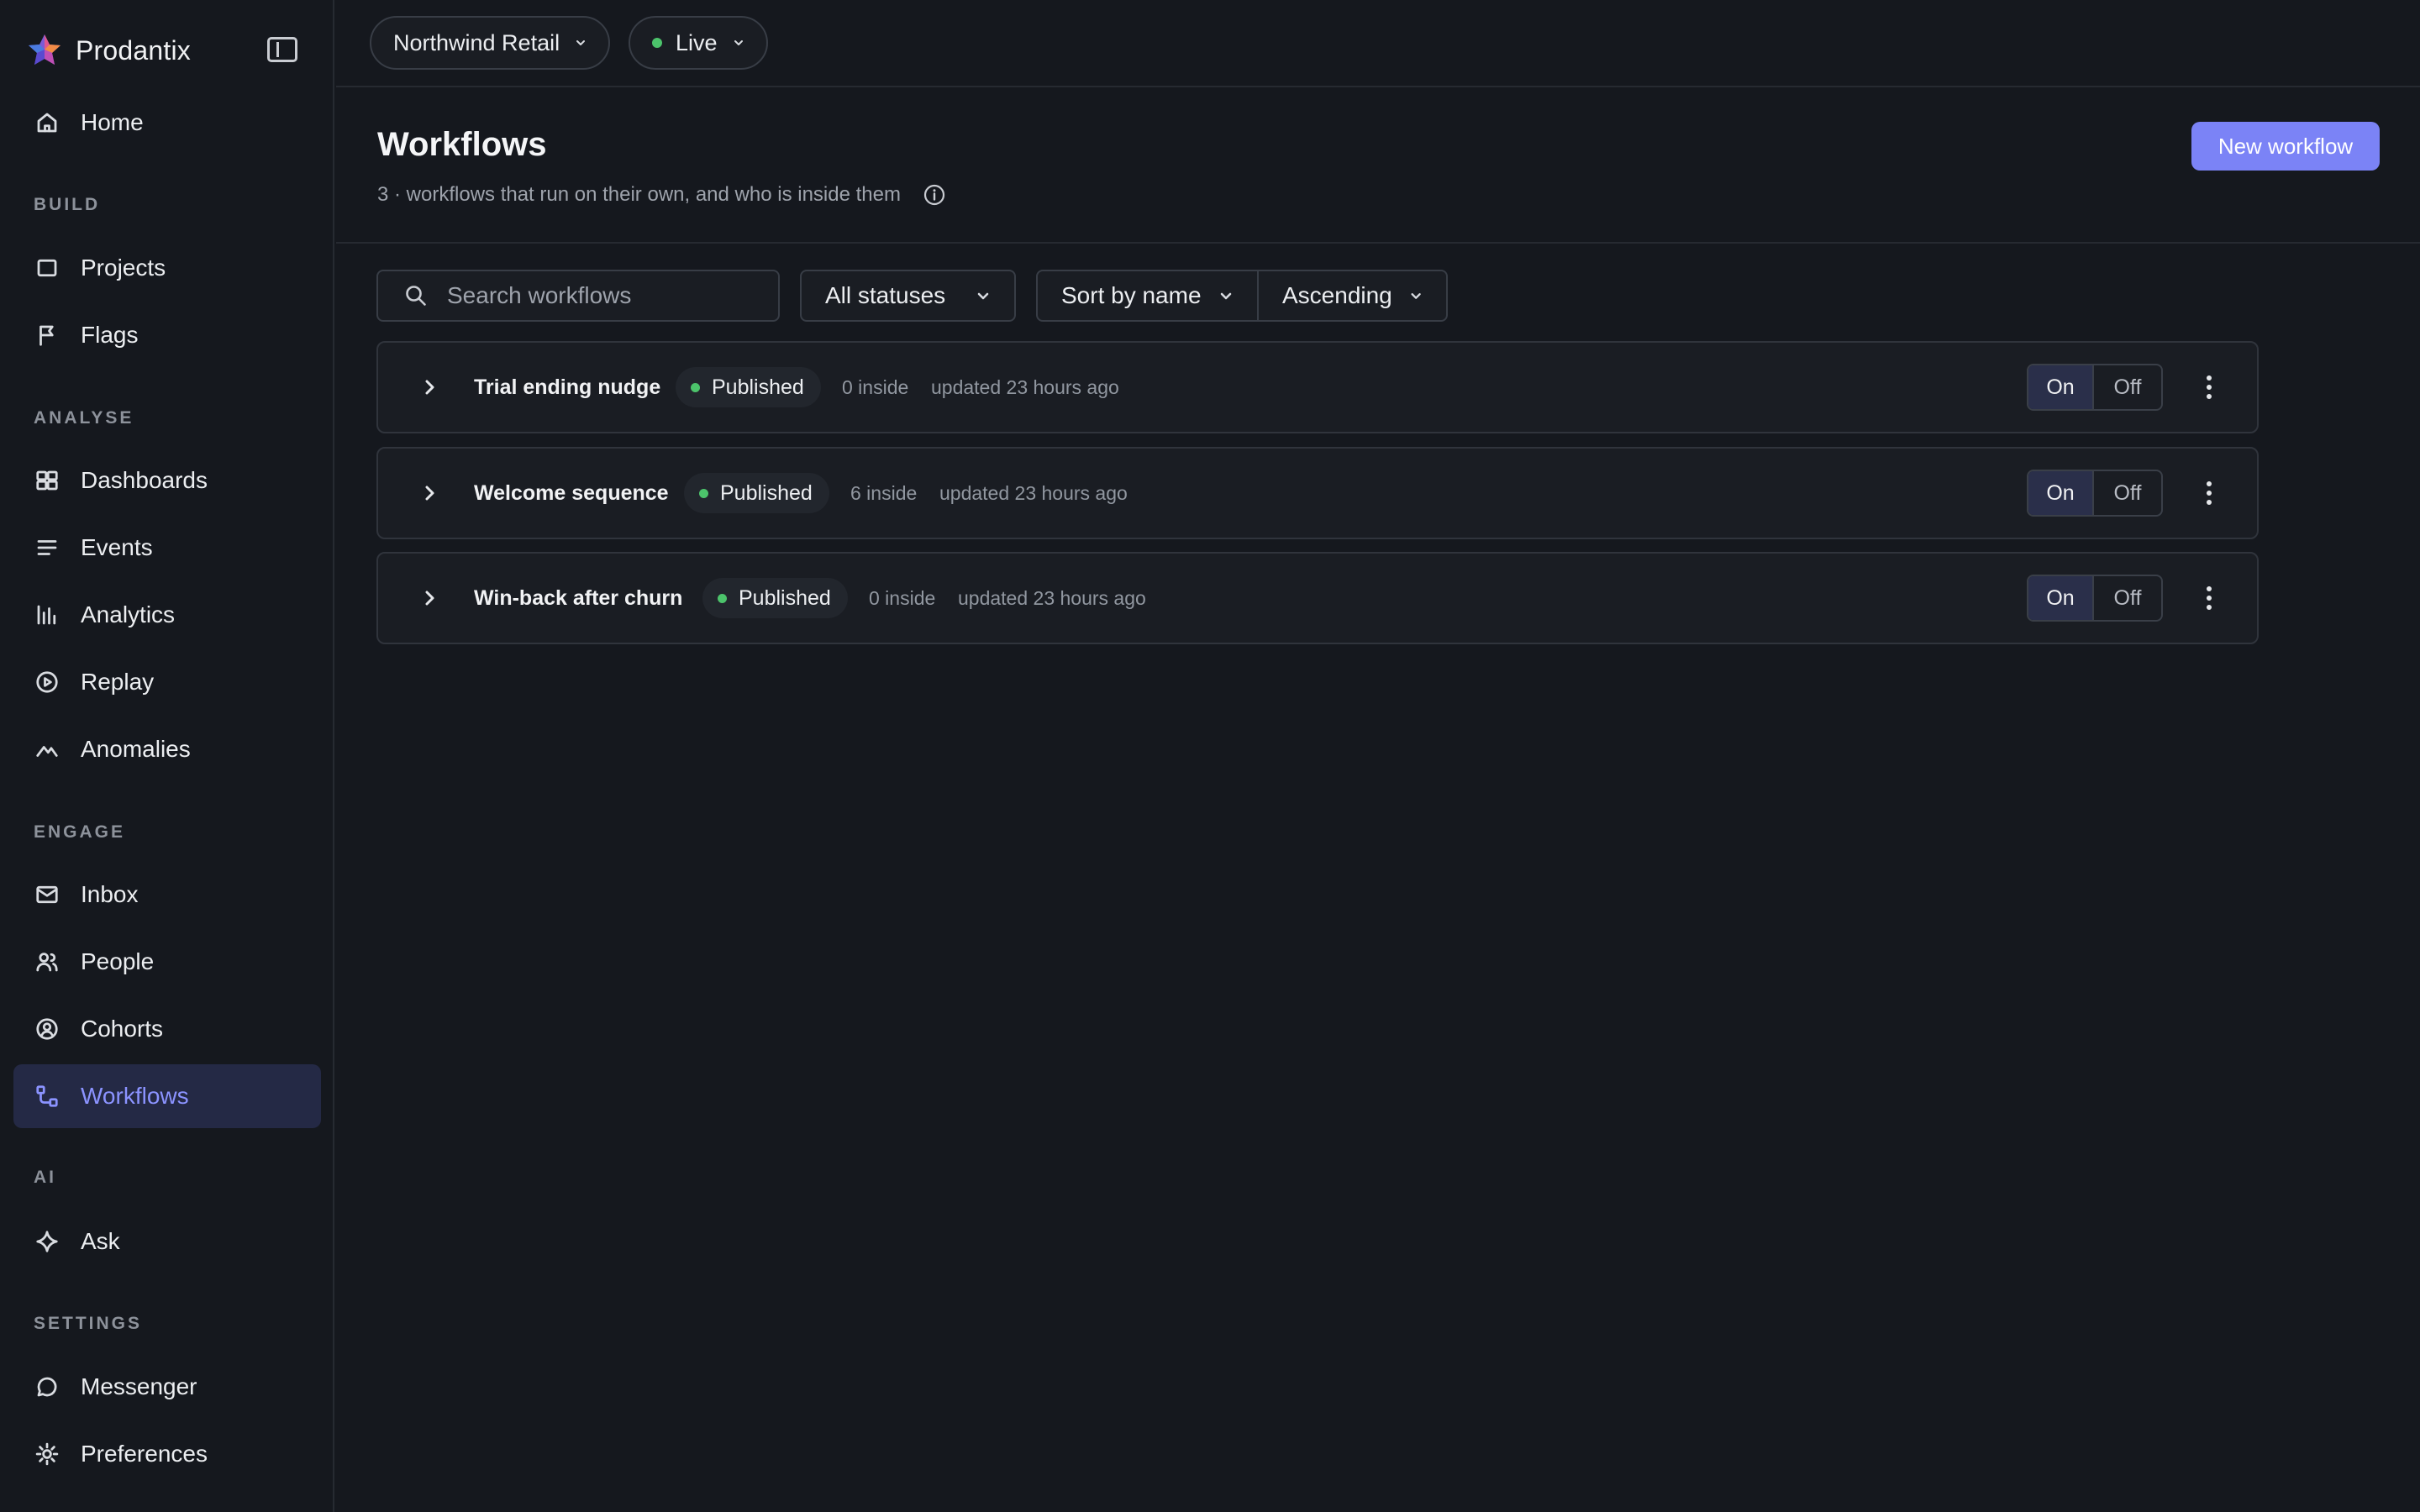 This screenshot has width=2420, height=1512. I want to click on sort-order-select: Ascending, so click(1352, 296).